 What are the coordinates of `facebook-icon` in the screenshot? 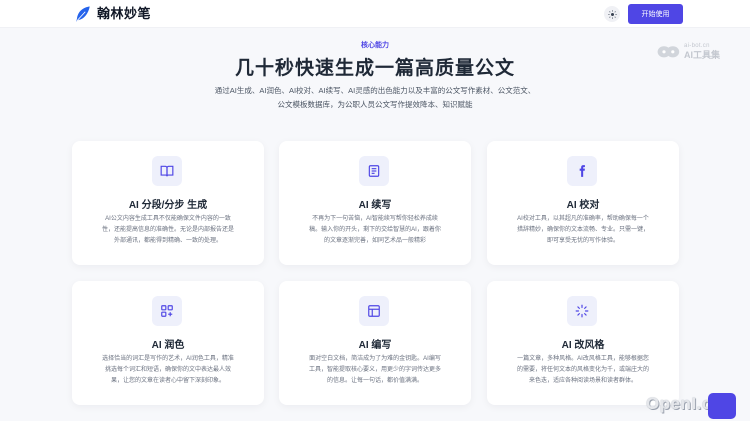 It's located at (582, 171).